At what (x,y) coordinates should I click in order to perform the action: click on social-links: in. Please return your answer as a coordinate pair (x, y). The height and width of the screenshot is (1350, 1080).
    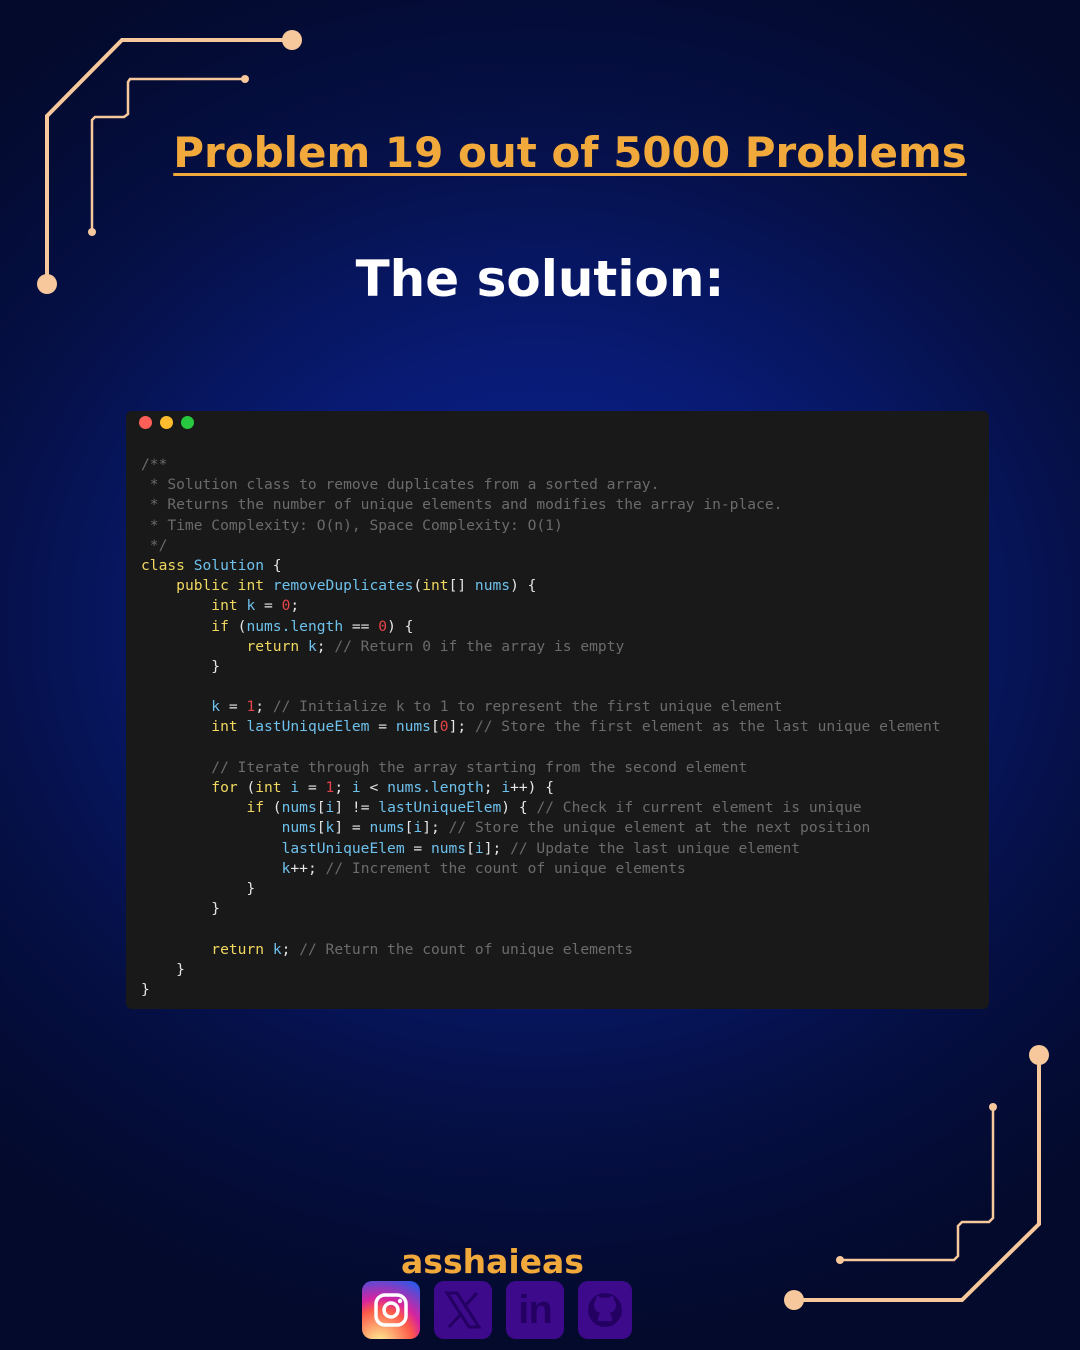
    Looking at the image, I should click on (497, 1310).